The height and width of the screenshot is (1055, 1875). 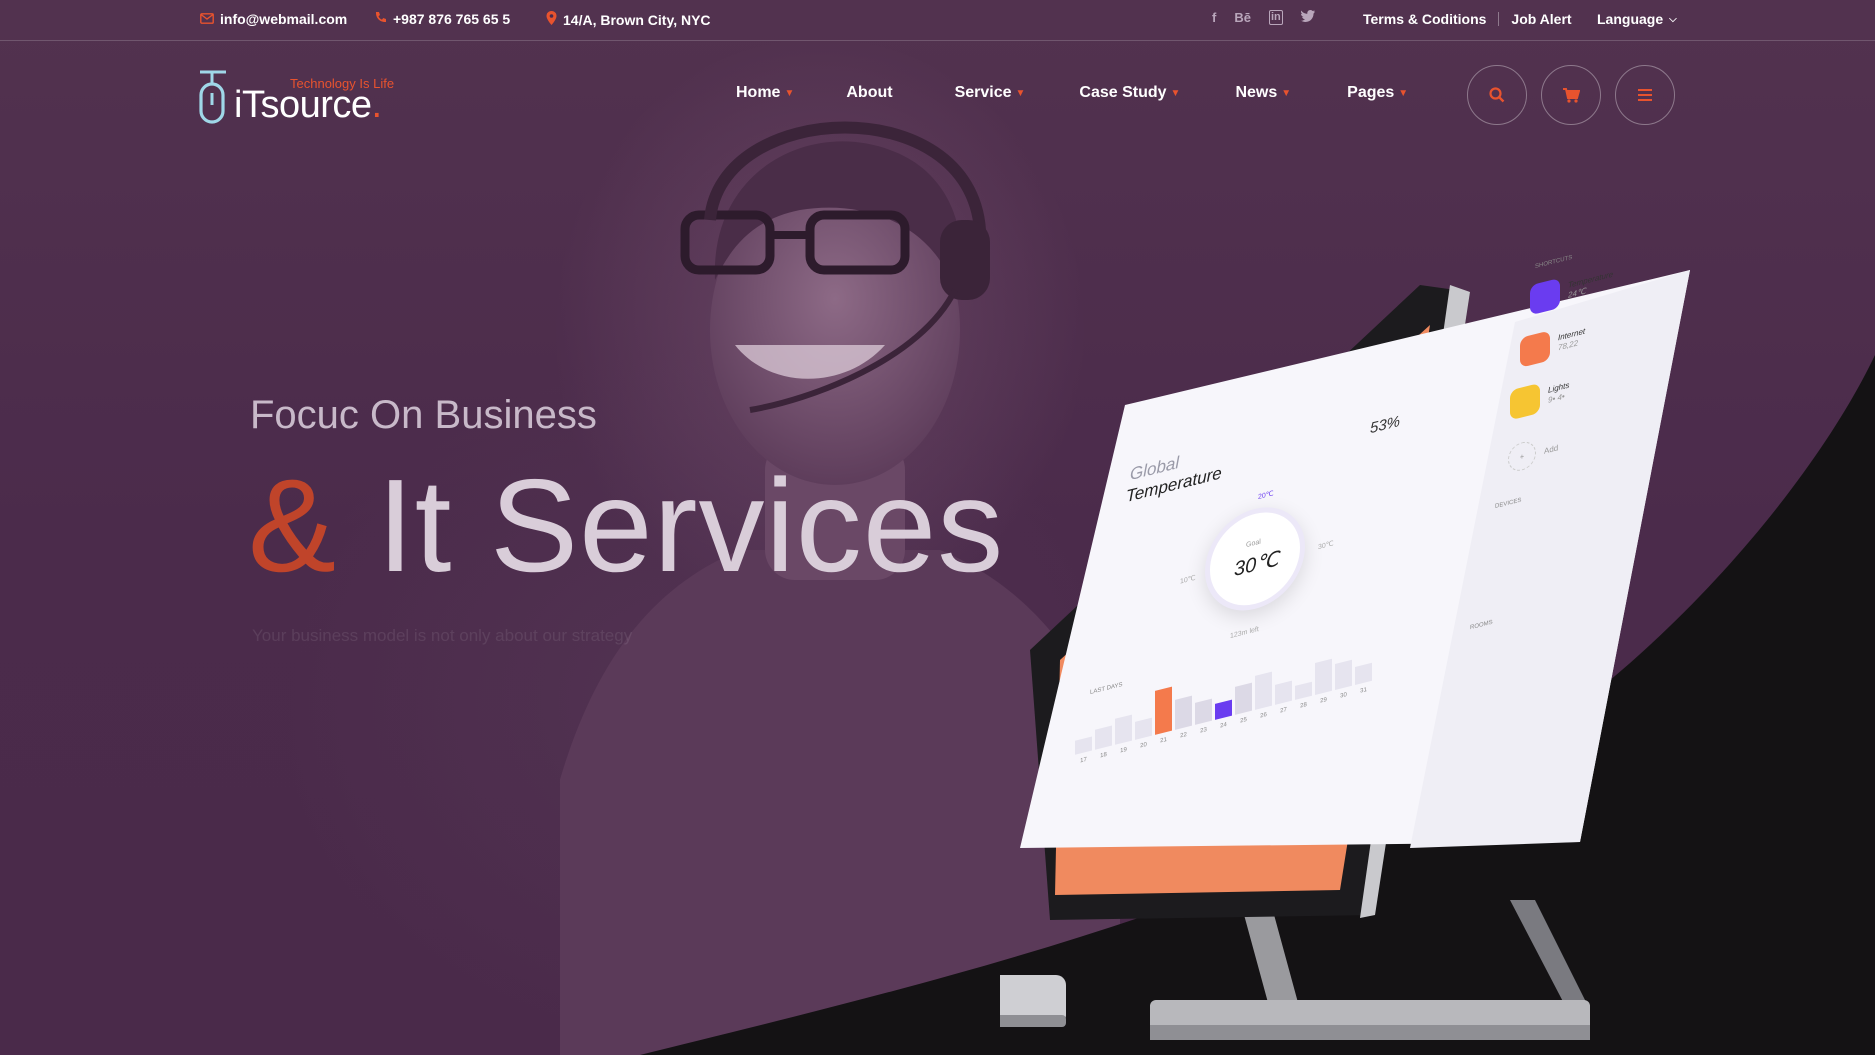 I want to click on behance-icon: Bē, so click(x=1242, y=17).